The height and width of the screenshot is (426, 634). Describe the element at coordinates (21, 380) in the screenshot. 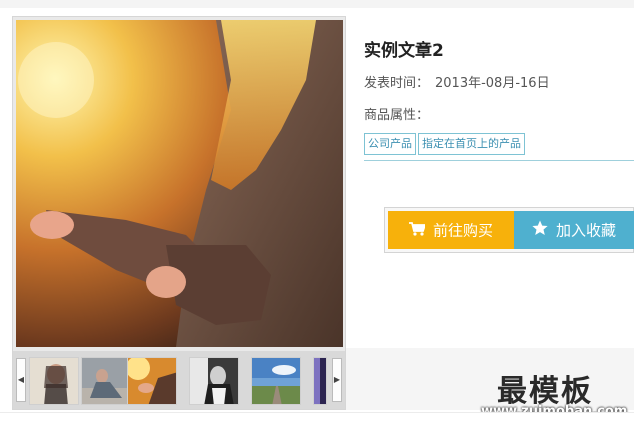

I see `chevron-left-icon: ◀` at that location.